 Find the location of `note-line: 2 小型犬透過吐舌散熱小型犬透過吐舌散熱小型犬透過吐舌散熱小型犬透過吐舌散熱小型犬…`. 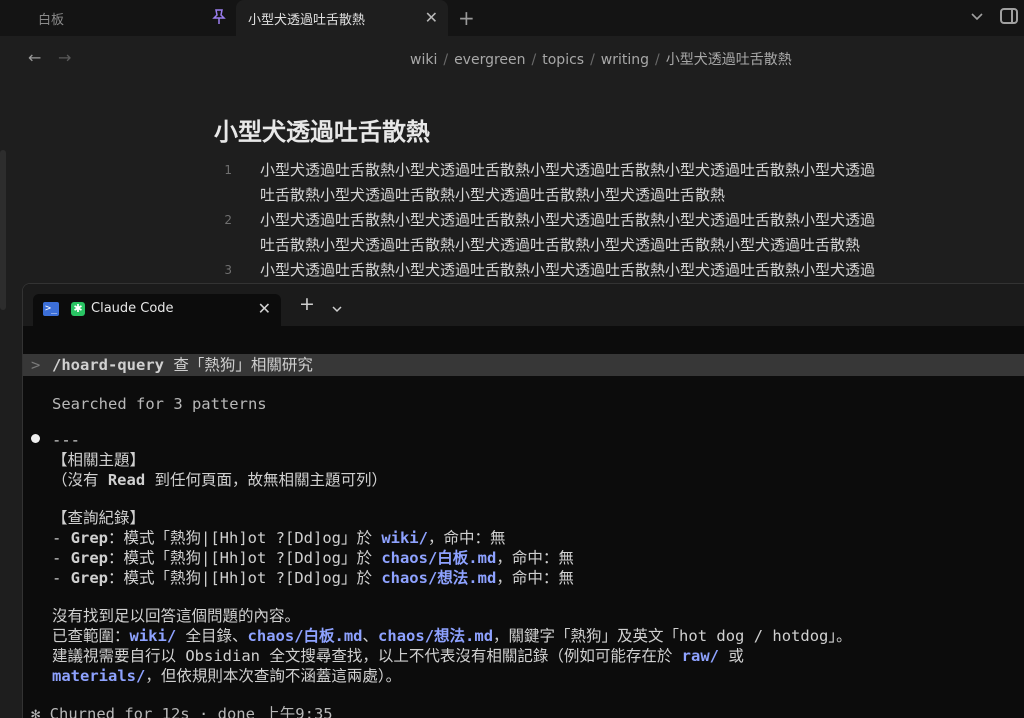

note-line: 2 小型犬透過吐舌散熱小型犬透過吐舌散熱小型犬透過吐舌散熱小型犬透過吐舌散熱小型犬… is located at coordinates (594, 220).